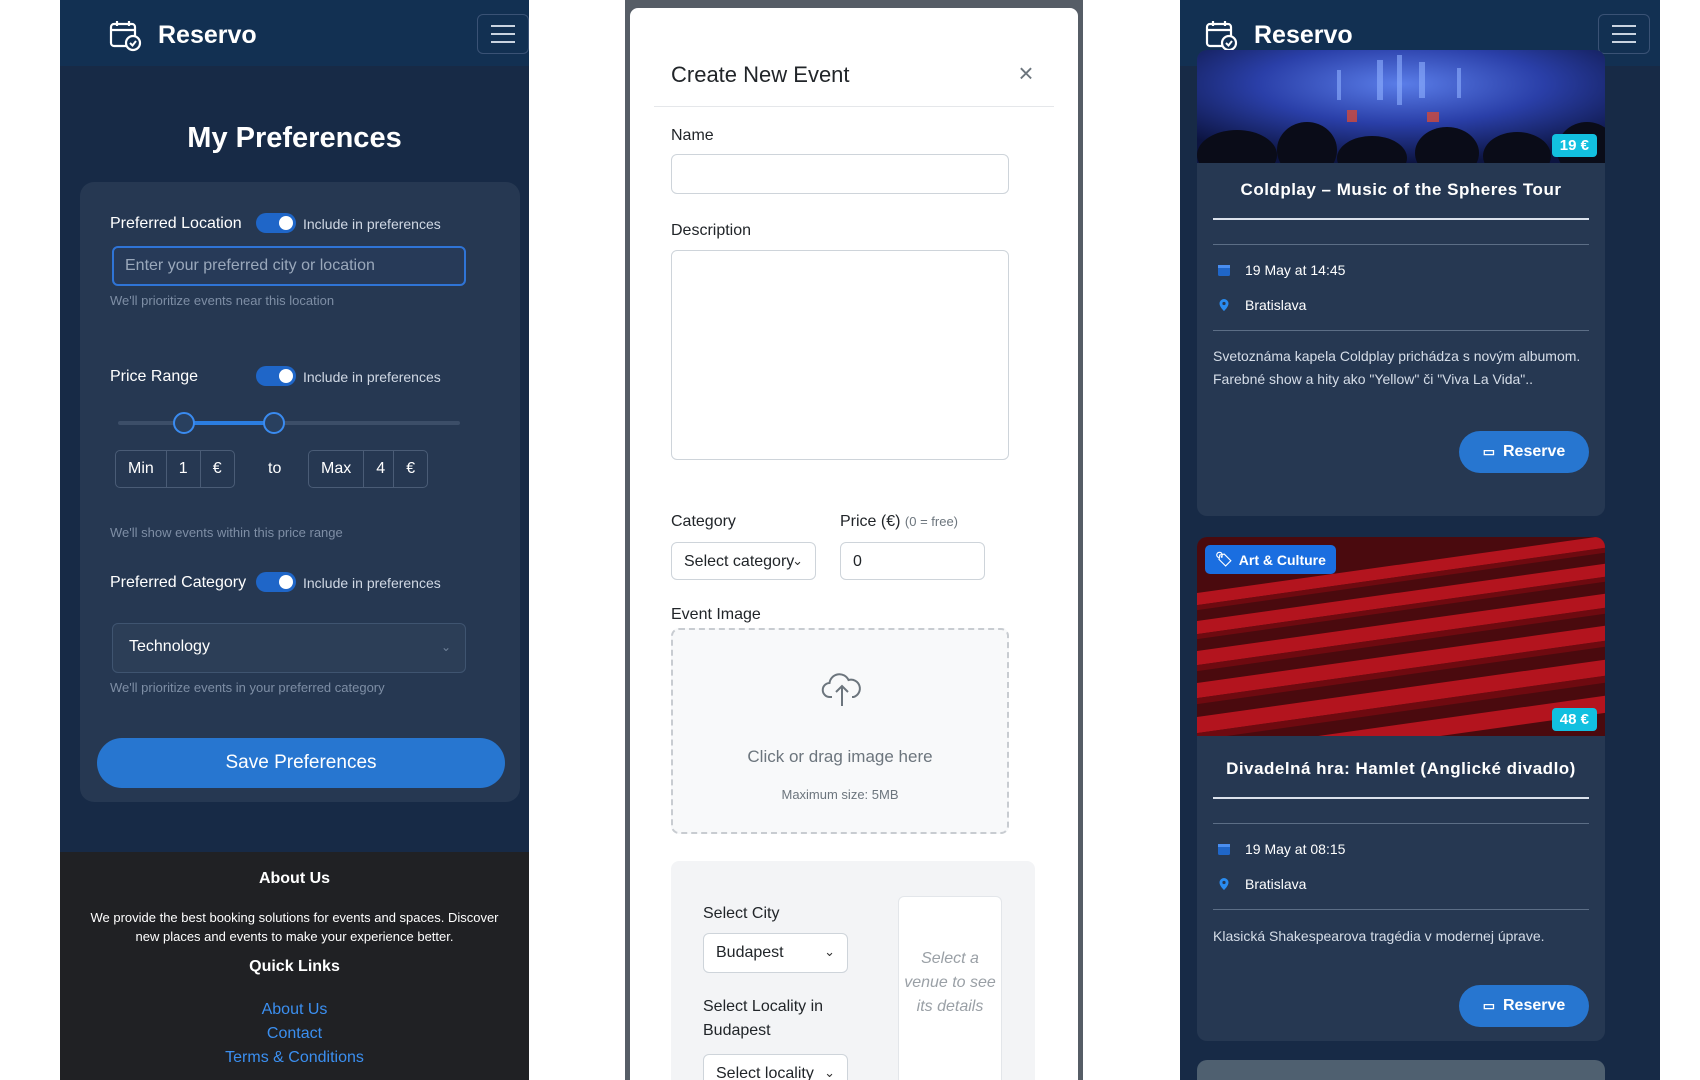  What do you see at coordinates (337, 469) in the screenshot?
I see `max-label: Max` at bounding box center [337, 469].